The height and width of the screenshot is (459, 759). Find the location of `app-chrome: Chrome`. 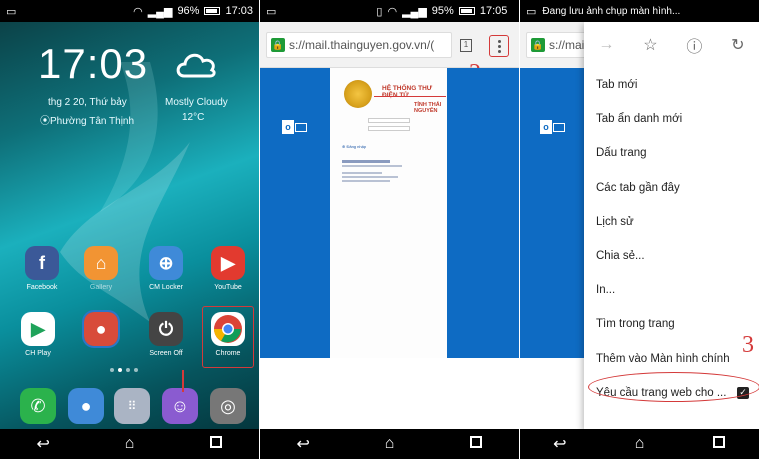

app-chrome: Chrome is located at coordinates (228, 334).